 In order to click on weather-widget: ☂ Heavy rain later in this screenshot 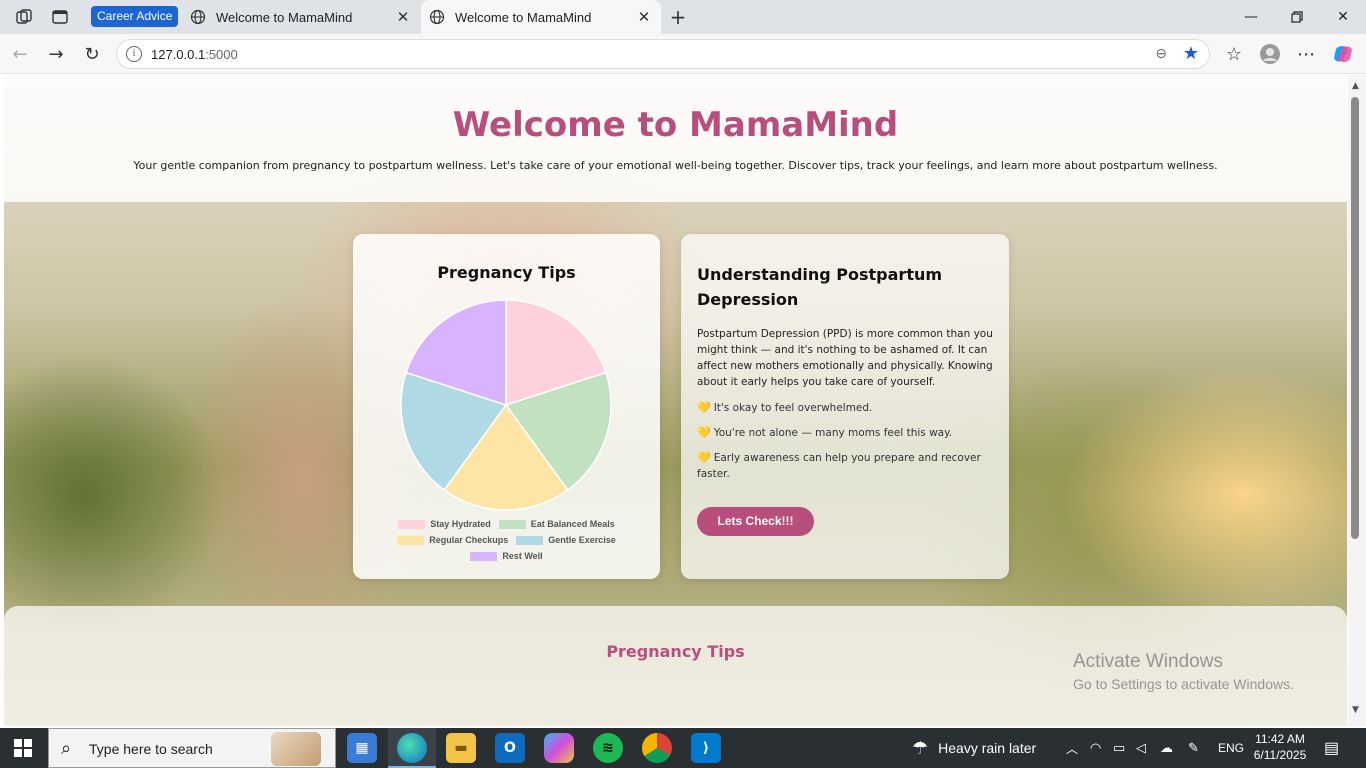, I will do `click(974, 748)`.